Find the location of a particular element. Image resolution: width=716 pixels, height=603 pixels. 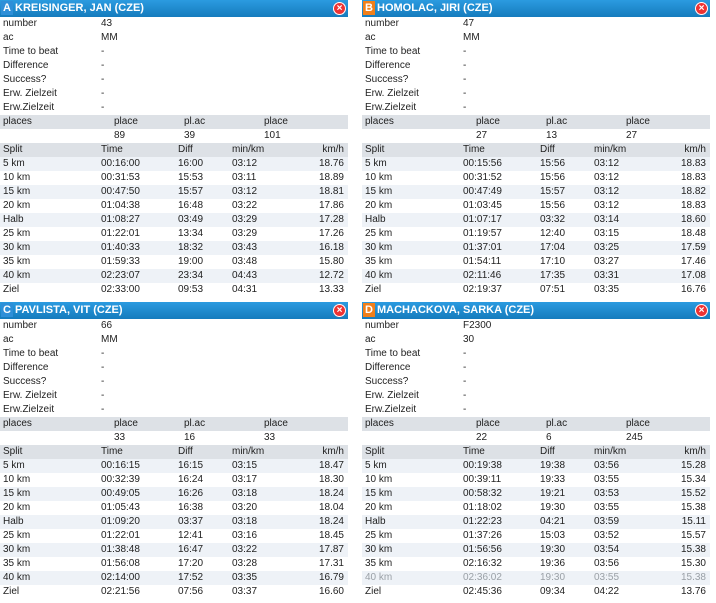

split-cell: 17.26 is located at coordinates (331, 233).